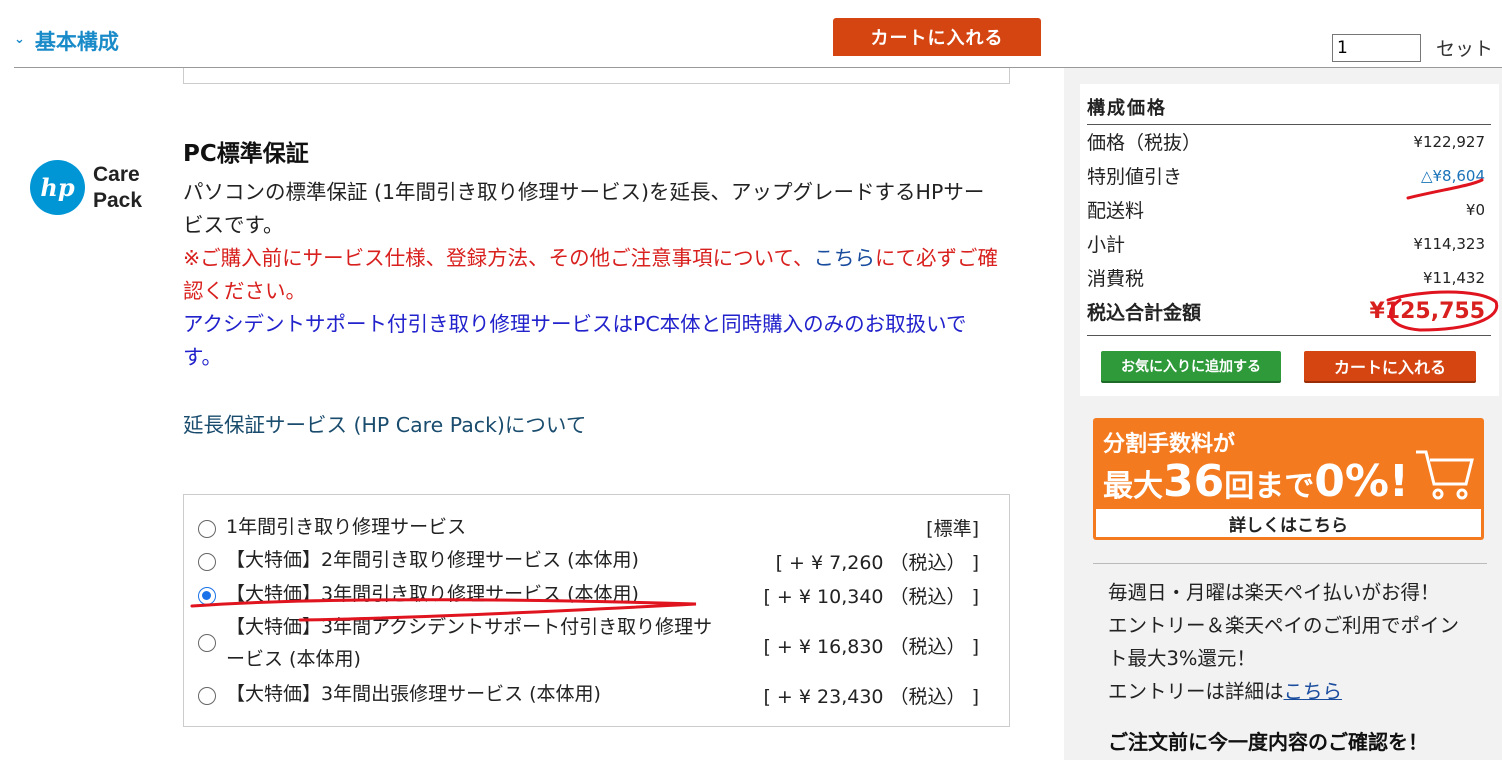  What do you see at coordinates (1289, 175) in the screenshot?
I see `price-row-discount: 特別値引き △¥8,604` at bounding box center [1289, 175].